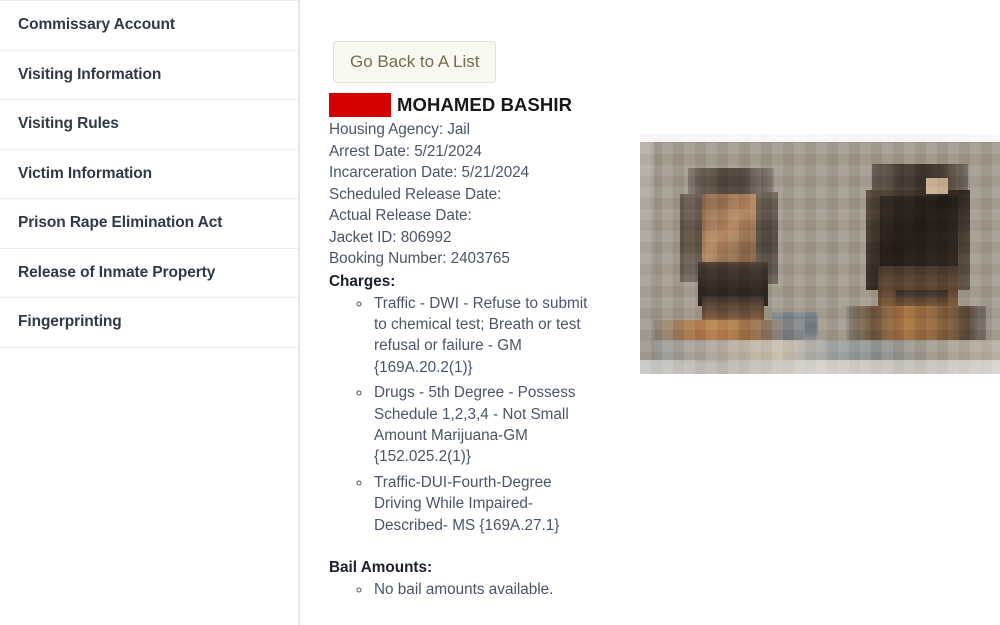 Image resolution: width=1000 pixels, height=625 pixels. I want to click on inmate-name: MOHAMED BASHIR, so click(485, 104).